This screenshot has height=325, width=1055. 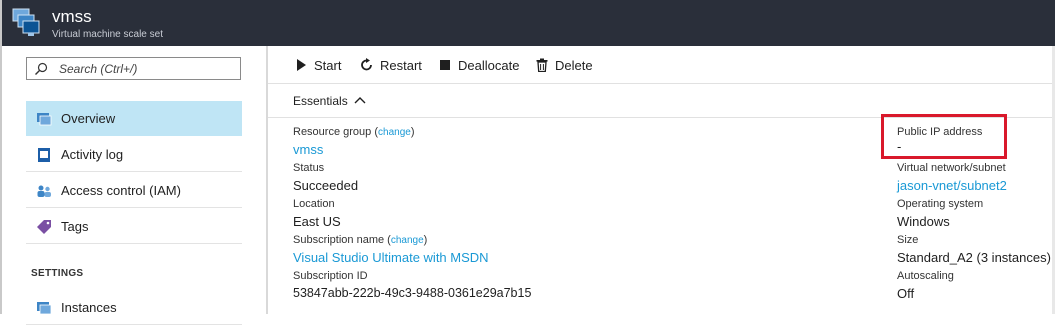 What do you see at coordinates (330, 276) in the screenshot?
I see `subscription-id-label: Subscription ID` at bounding box center [330, 276].